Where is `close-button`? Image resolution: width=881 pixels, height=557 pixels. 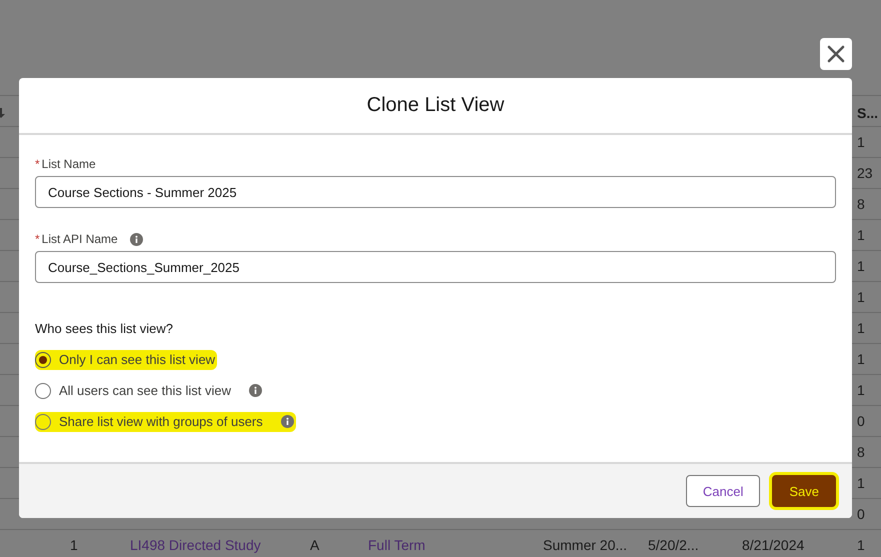 close-button is located at coordinates (836, 54).